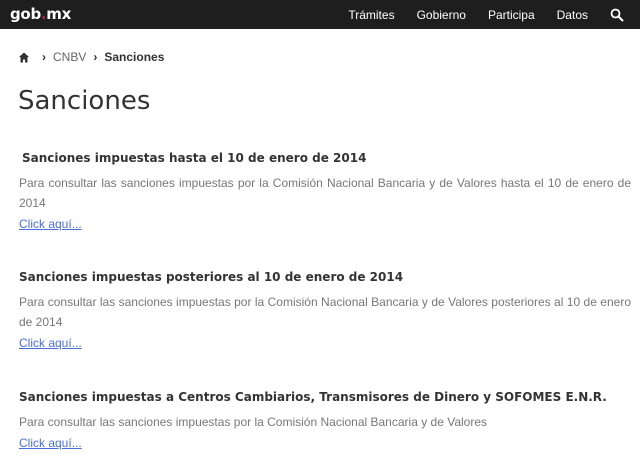 This screenshot has width=640, height=458. I want to click on search-icon, so click(617, 15).